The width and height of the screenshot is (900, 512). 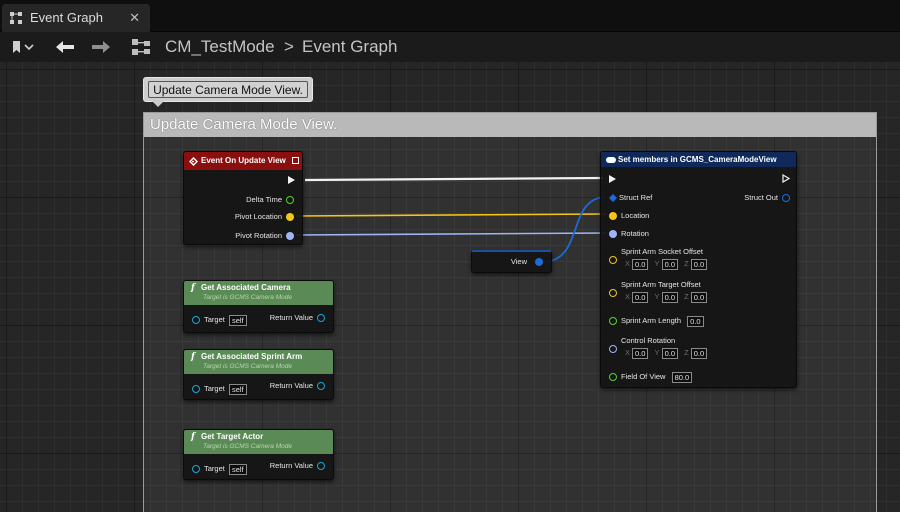 I want to click on comment-bubble: Update Camera Mode View., so click(x=228, y=92).